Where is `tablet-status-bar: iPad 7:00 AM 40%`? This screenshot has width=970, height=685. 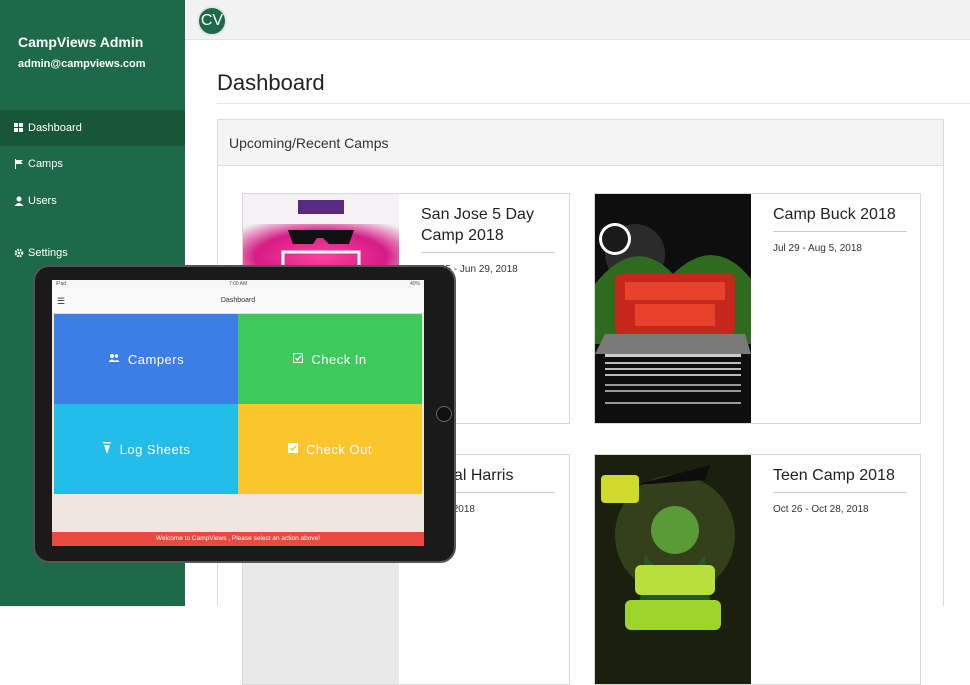
tablet-status-bar: iPad 7:00 AM 40% is located at coordinates (238, 284).